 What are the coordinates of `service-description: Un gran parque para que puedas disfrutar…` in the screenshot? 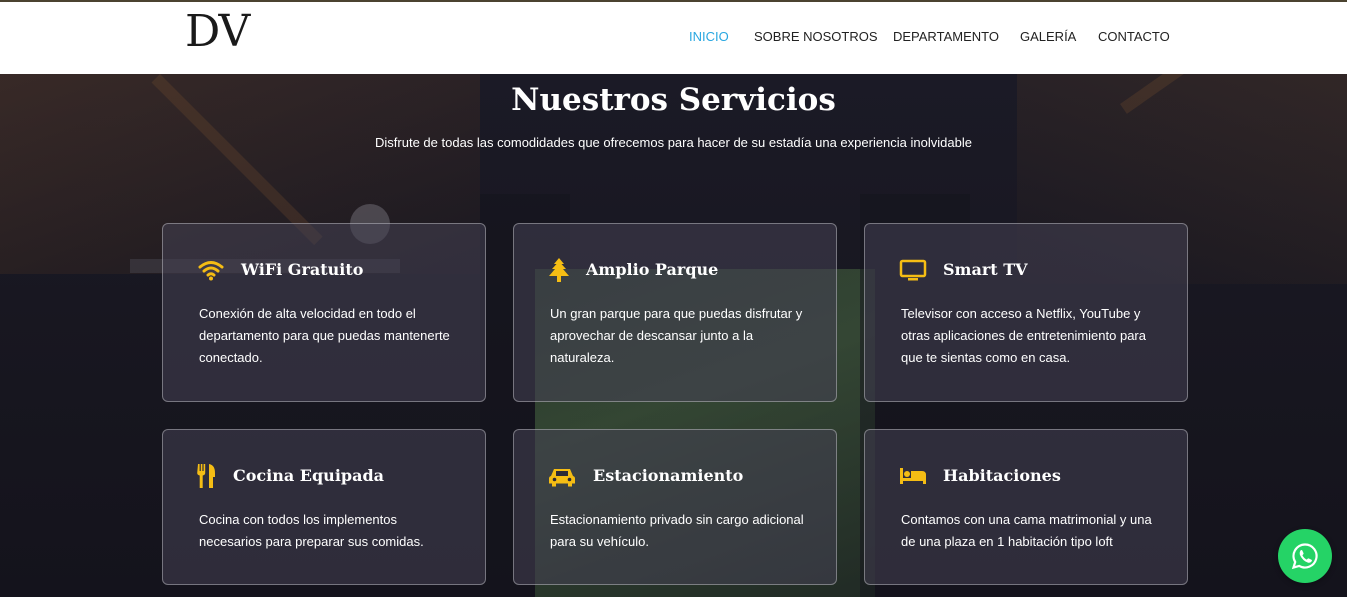 It's located at (676, 335).